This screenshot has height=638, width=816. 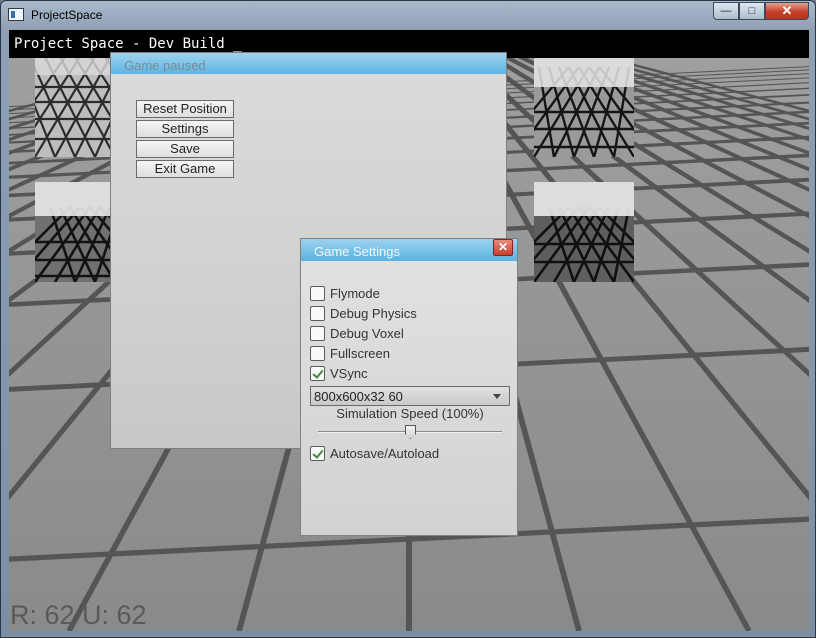 What do you see at coordinates (409, 250) in the screenshot?
I see `settings-header: Game Settings ✕` at bounding box center [409, 250].